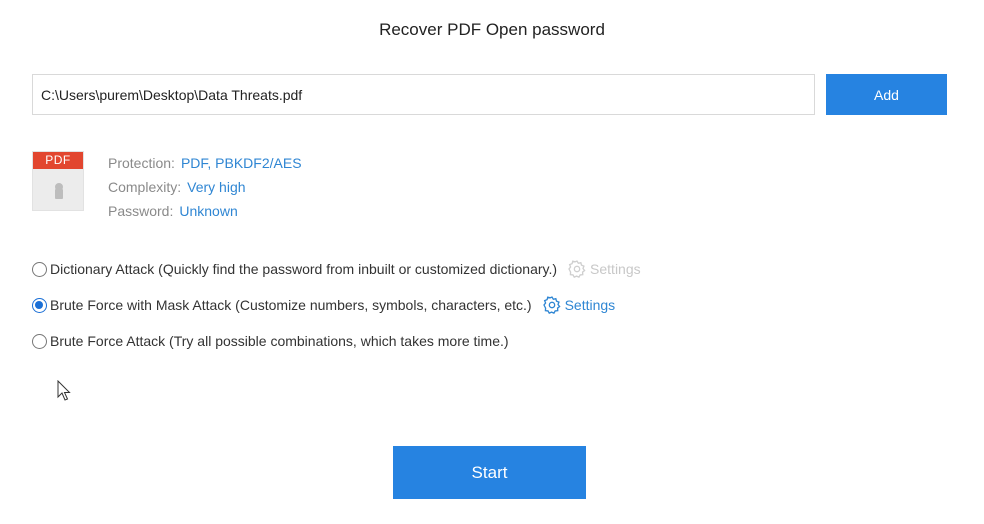 The height and width of the screenshot is (524, 984). I want to click on complexity-label: Complexity:, so click(145, 187).